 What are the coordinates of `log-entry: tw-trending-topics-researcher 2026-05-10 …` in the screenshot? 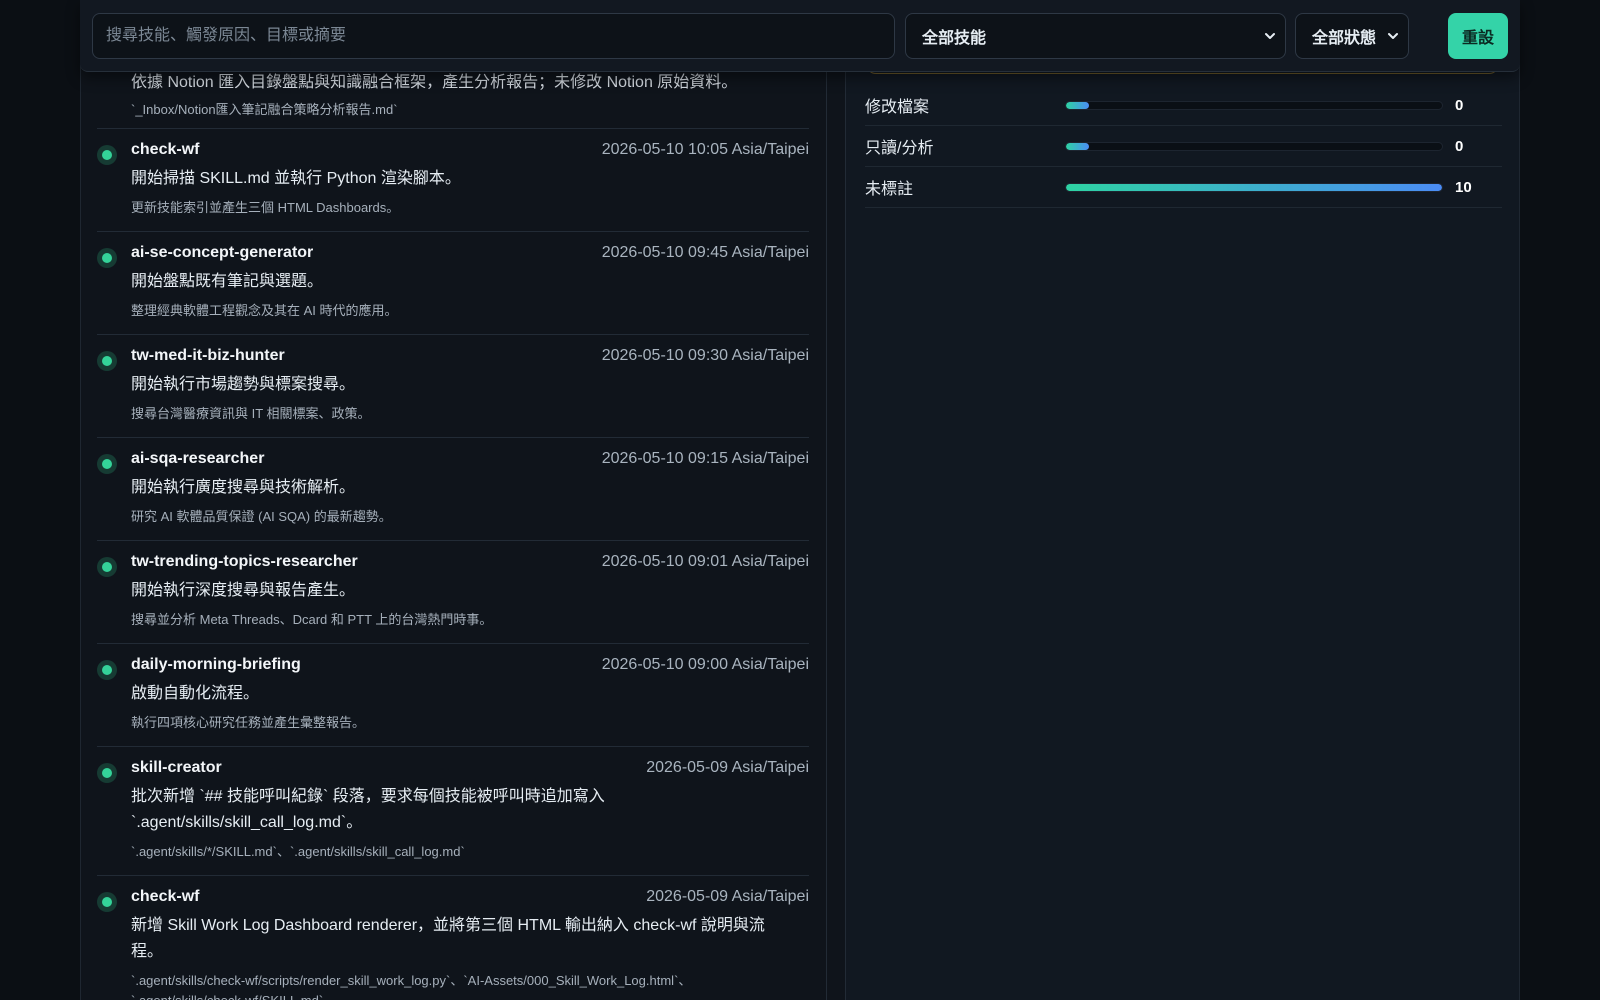 It's located at (453, 592).